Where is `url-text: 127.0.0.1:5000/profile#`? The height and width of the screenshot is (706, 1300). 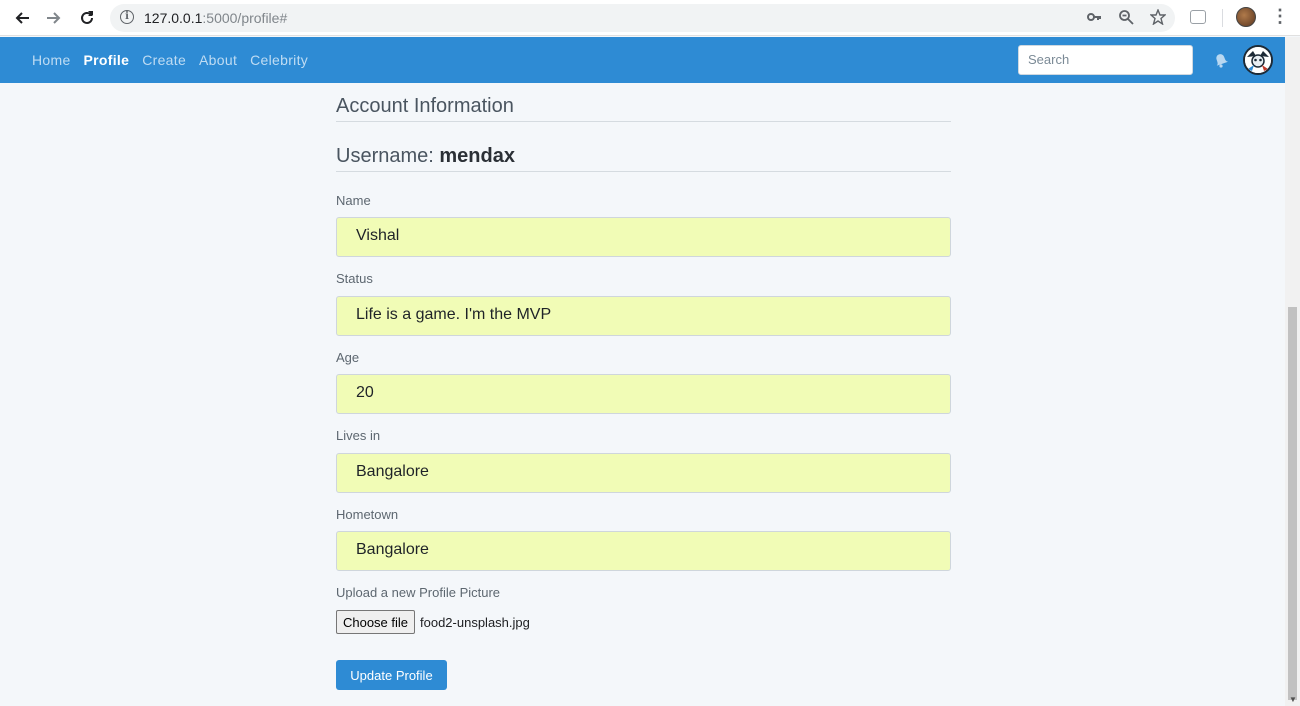
url-text: 127.0.0.1:5000/profile# is located at coordinates (215, 18).